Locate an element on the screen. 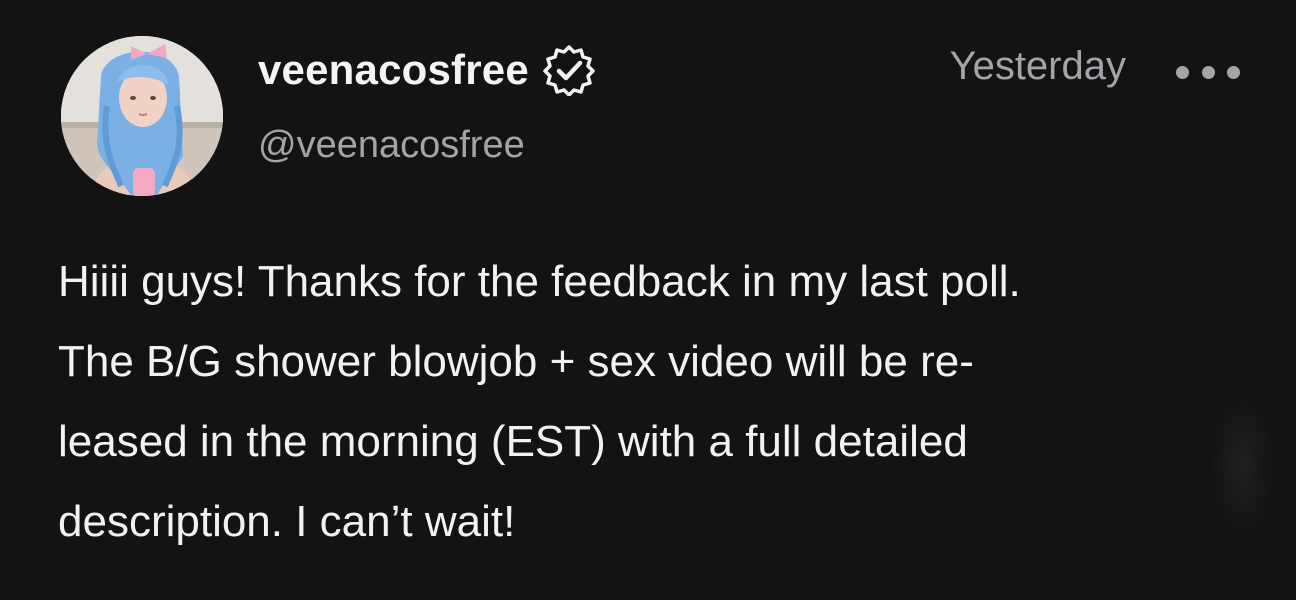 The width and height of the screenshot is (1296, 600). post-body-line: description. I can’t wait! is located at coordinates (287, 521).